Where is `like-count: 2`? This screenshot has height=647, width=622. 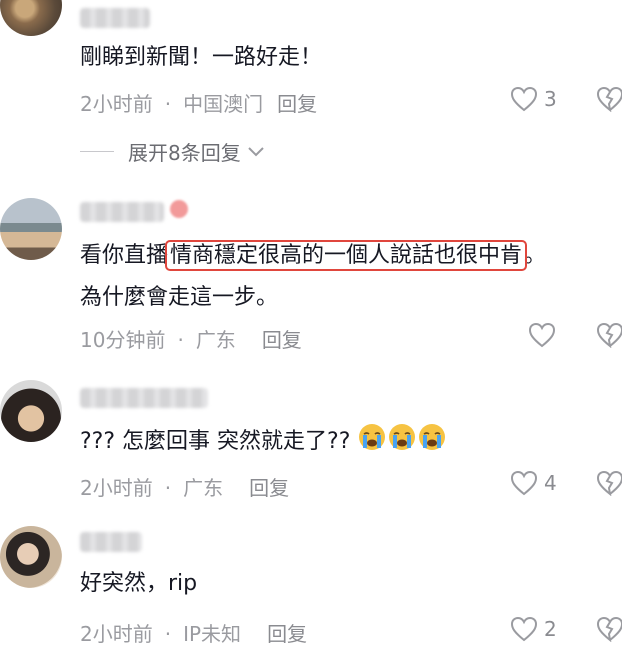 like-count: 2 is located at coordinates (550, 629).